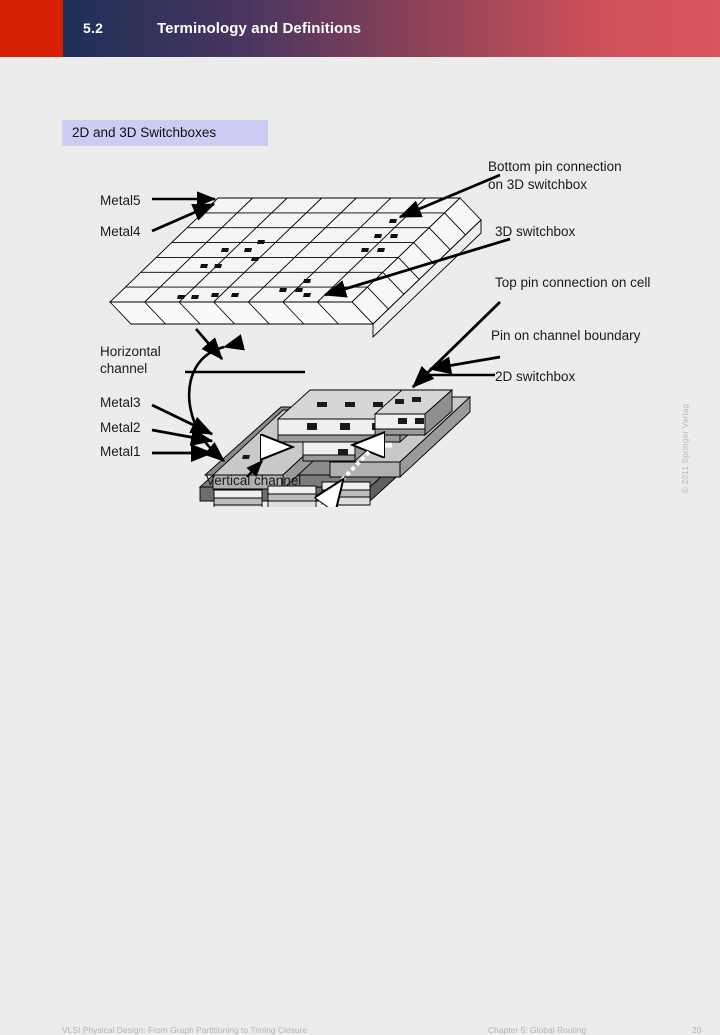 The width and height of the screenshot is (720, 1035). I want to click on 2d-switchbox-structure, so click(335, 447).